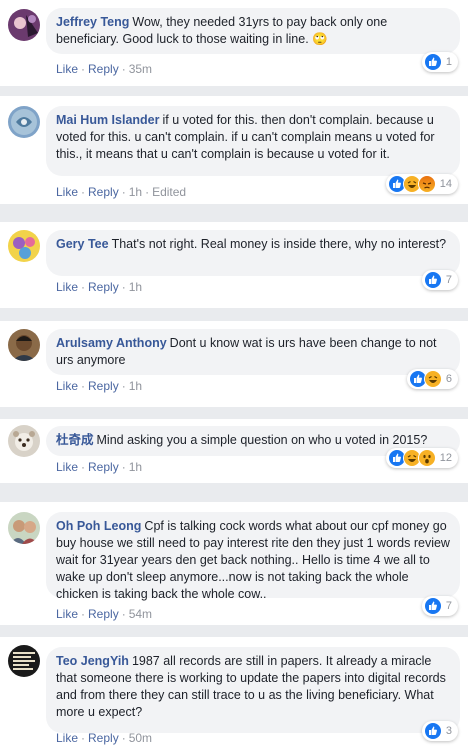 The image size is (468, 752). What do you see at coordinates (92, 22) in the screenshot?
I see `comment-author: Jeffrey Teng` at bounding box center [92, 22].